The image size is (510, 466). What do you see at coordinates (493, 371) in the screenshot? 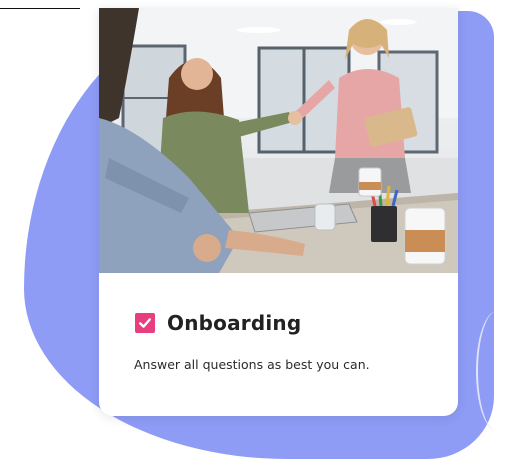
I see `blob-edge-decoration` at bounding box center [493, 371].